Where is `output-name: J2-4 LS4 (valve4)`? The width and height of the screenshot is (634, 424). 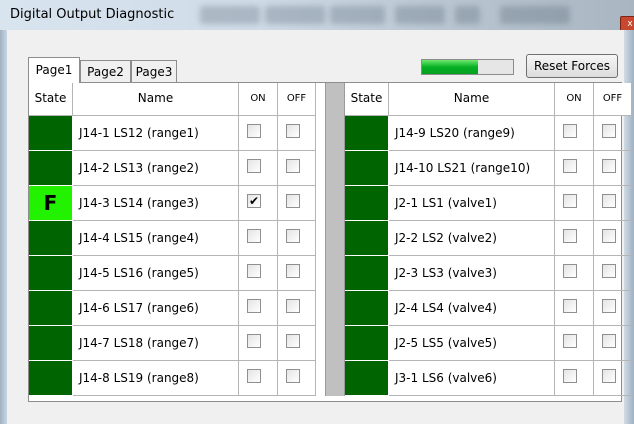 output-name: J2-4 LS4 (valve4) is located at coordinates (472, 308).